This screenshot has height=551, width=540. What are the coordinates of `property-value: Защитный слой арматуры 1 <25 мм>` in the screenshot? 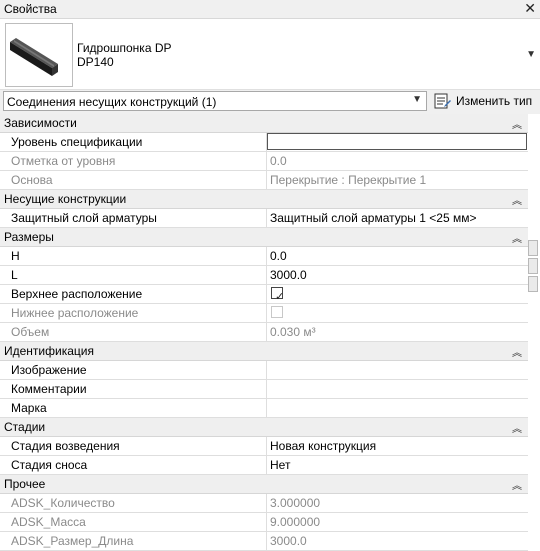 It's located at (373, 218).